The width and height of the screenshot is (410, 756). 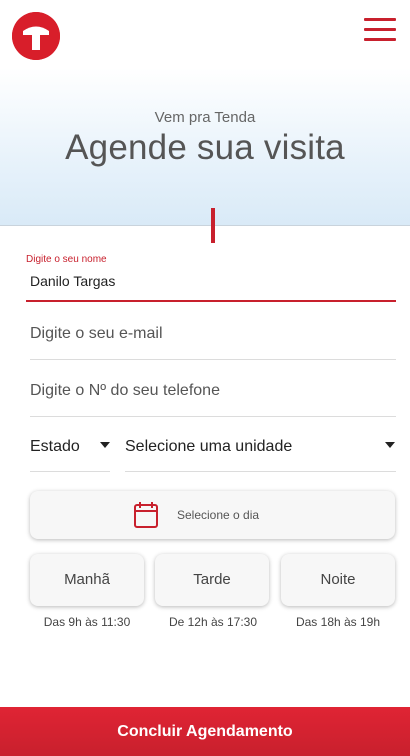 What do you see at coordinates (338, 622) in the screenshot?
I see `period-night-hours: Das 18h às 19h` at bounding box center [338, 622].